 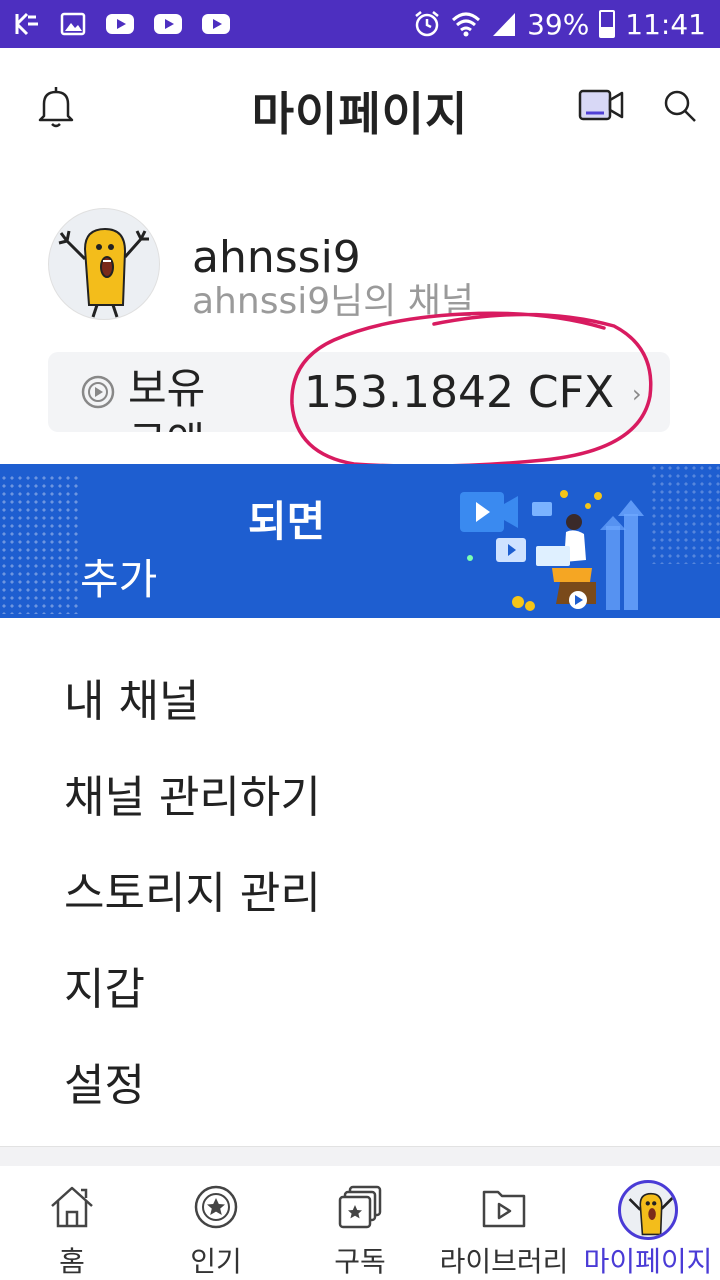 I want to click on nav-library: 라이브러리, so click(x=504, y=1223).